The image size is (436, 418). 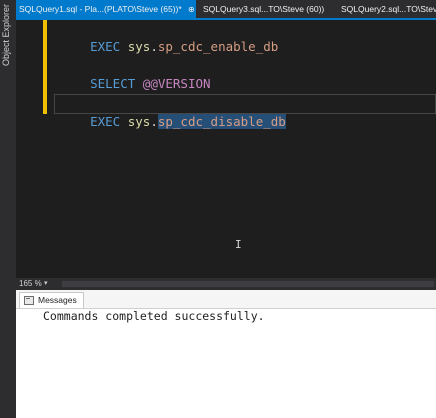 I want to click on selected-procedure-name: sp_cdc_disable_db, so click(x=221, y=121).